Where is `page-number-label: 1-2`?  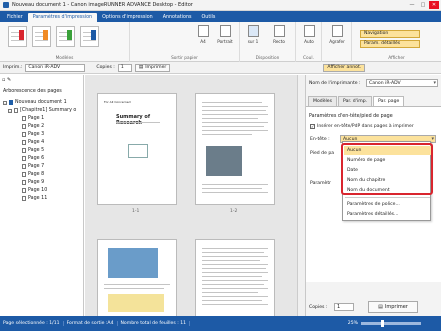
page-number-label: 1-2 is located at coordinates (234, 211).